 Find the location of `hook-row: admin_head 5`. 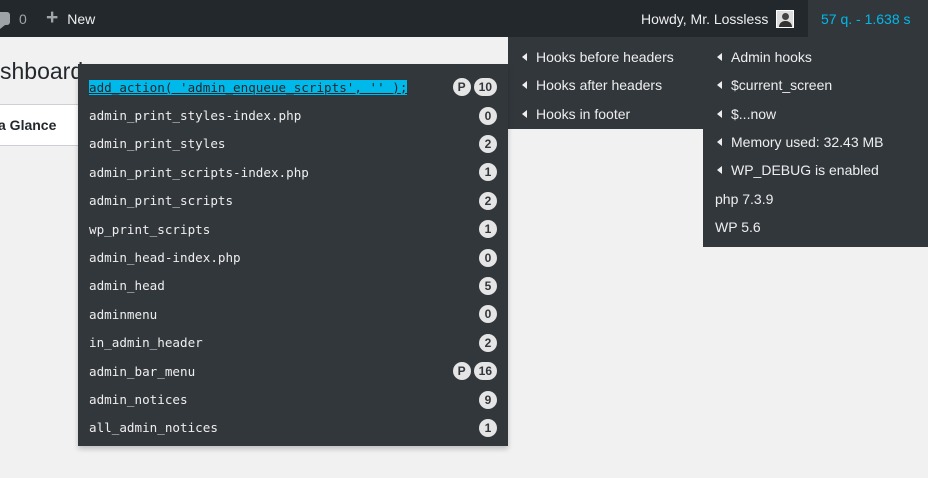

hook-row: admin_head 5 is located at coordinates (293, 286).